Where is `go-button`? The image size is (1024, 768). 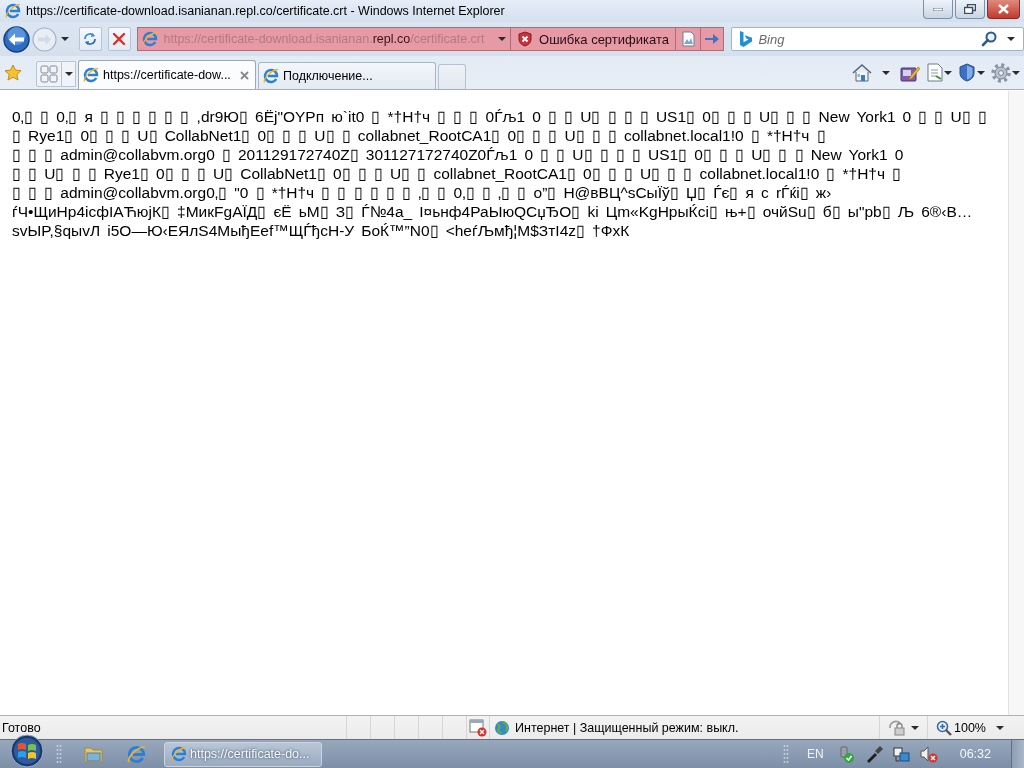
go-button is located at coordinates (712, 39).